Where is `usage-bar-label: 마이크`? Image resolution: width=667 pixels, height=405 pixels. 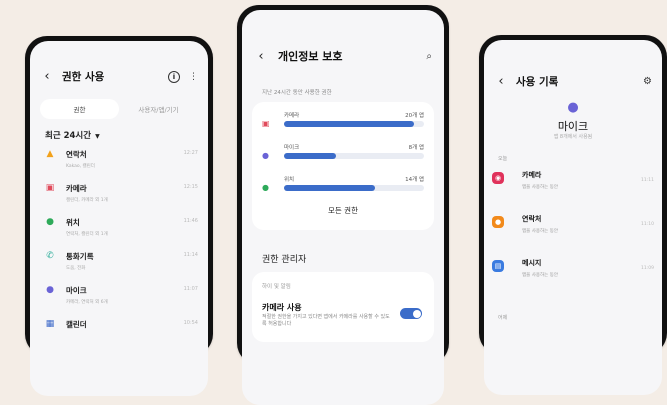
usage-bar-label: 마이크 is located at coordinates (292, 148).